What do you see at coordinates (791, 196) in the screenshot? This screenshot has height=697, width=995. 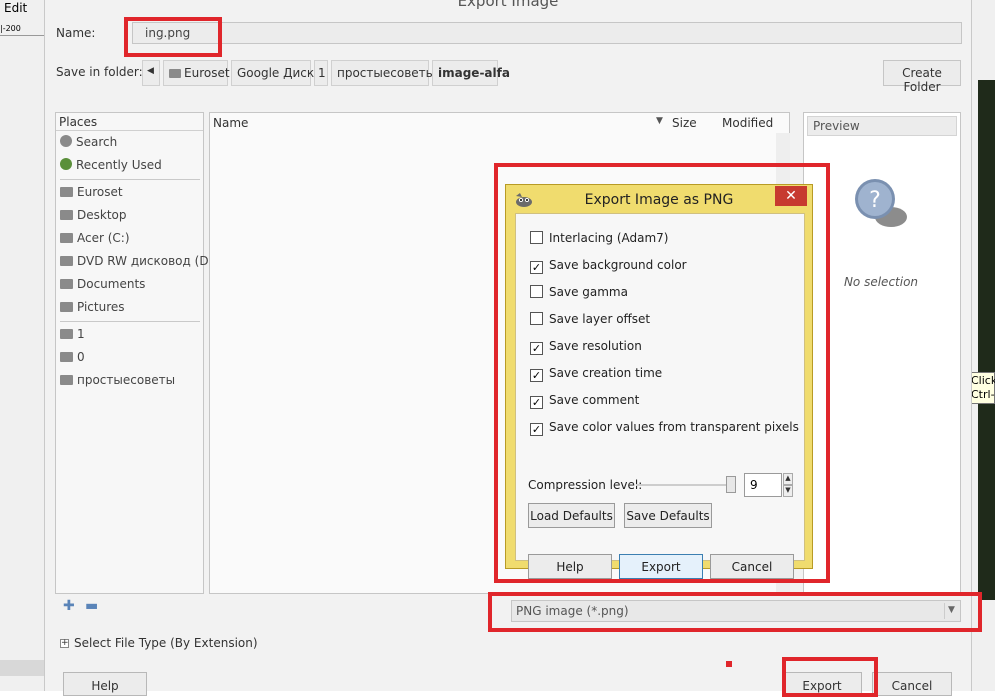 I see `close-icon: ✕` at bounding box center [791, 196].